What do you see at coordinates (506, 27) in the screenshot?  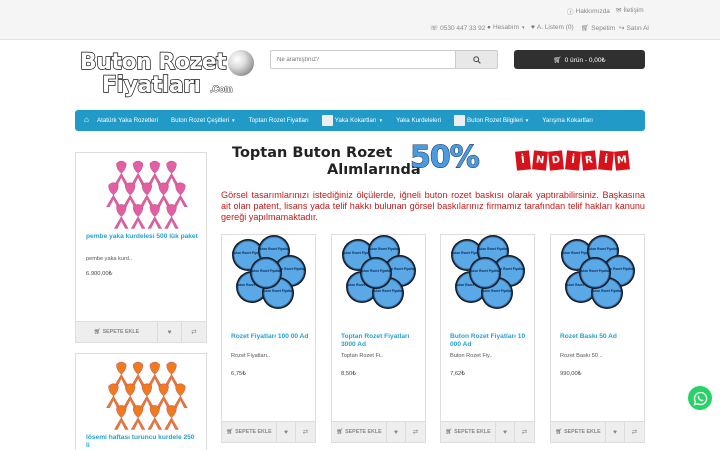 I see `account-dropdown: ● Hesabım ▼` at bounding box center [506, 27].